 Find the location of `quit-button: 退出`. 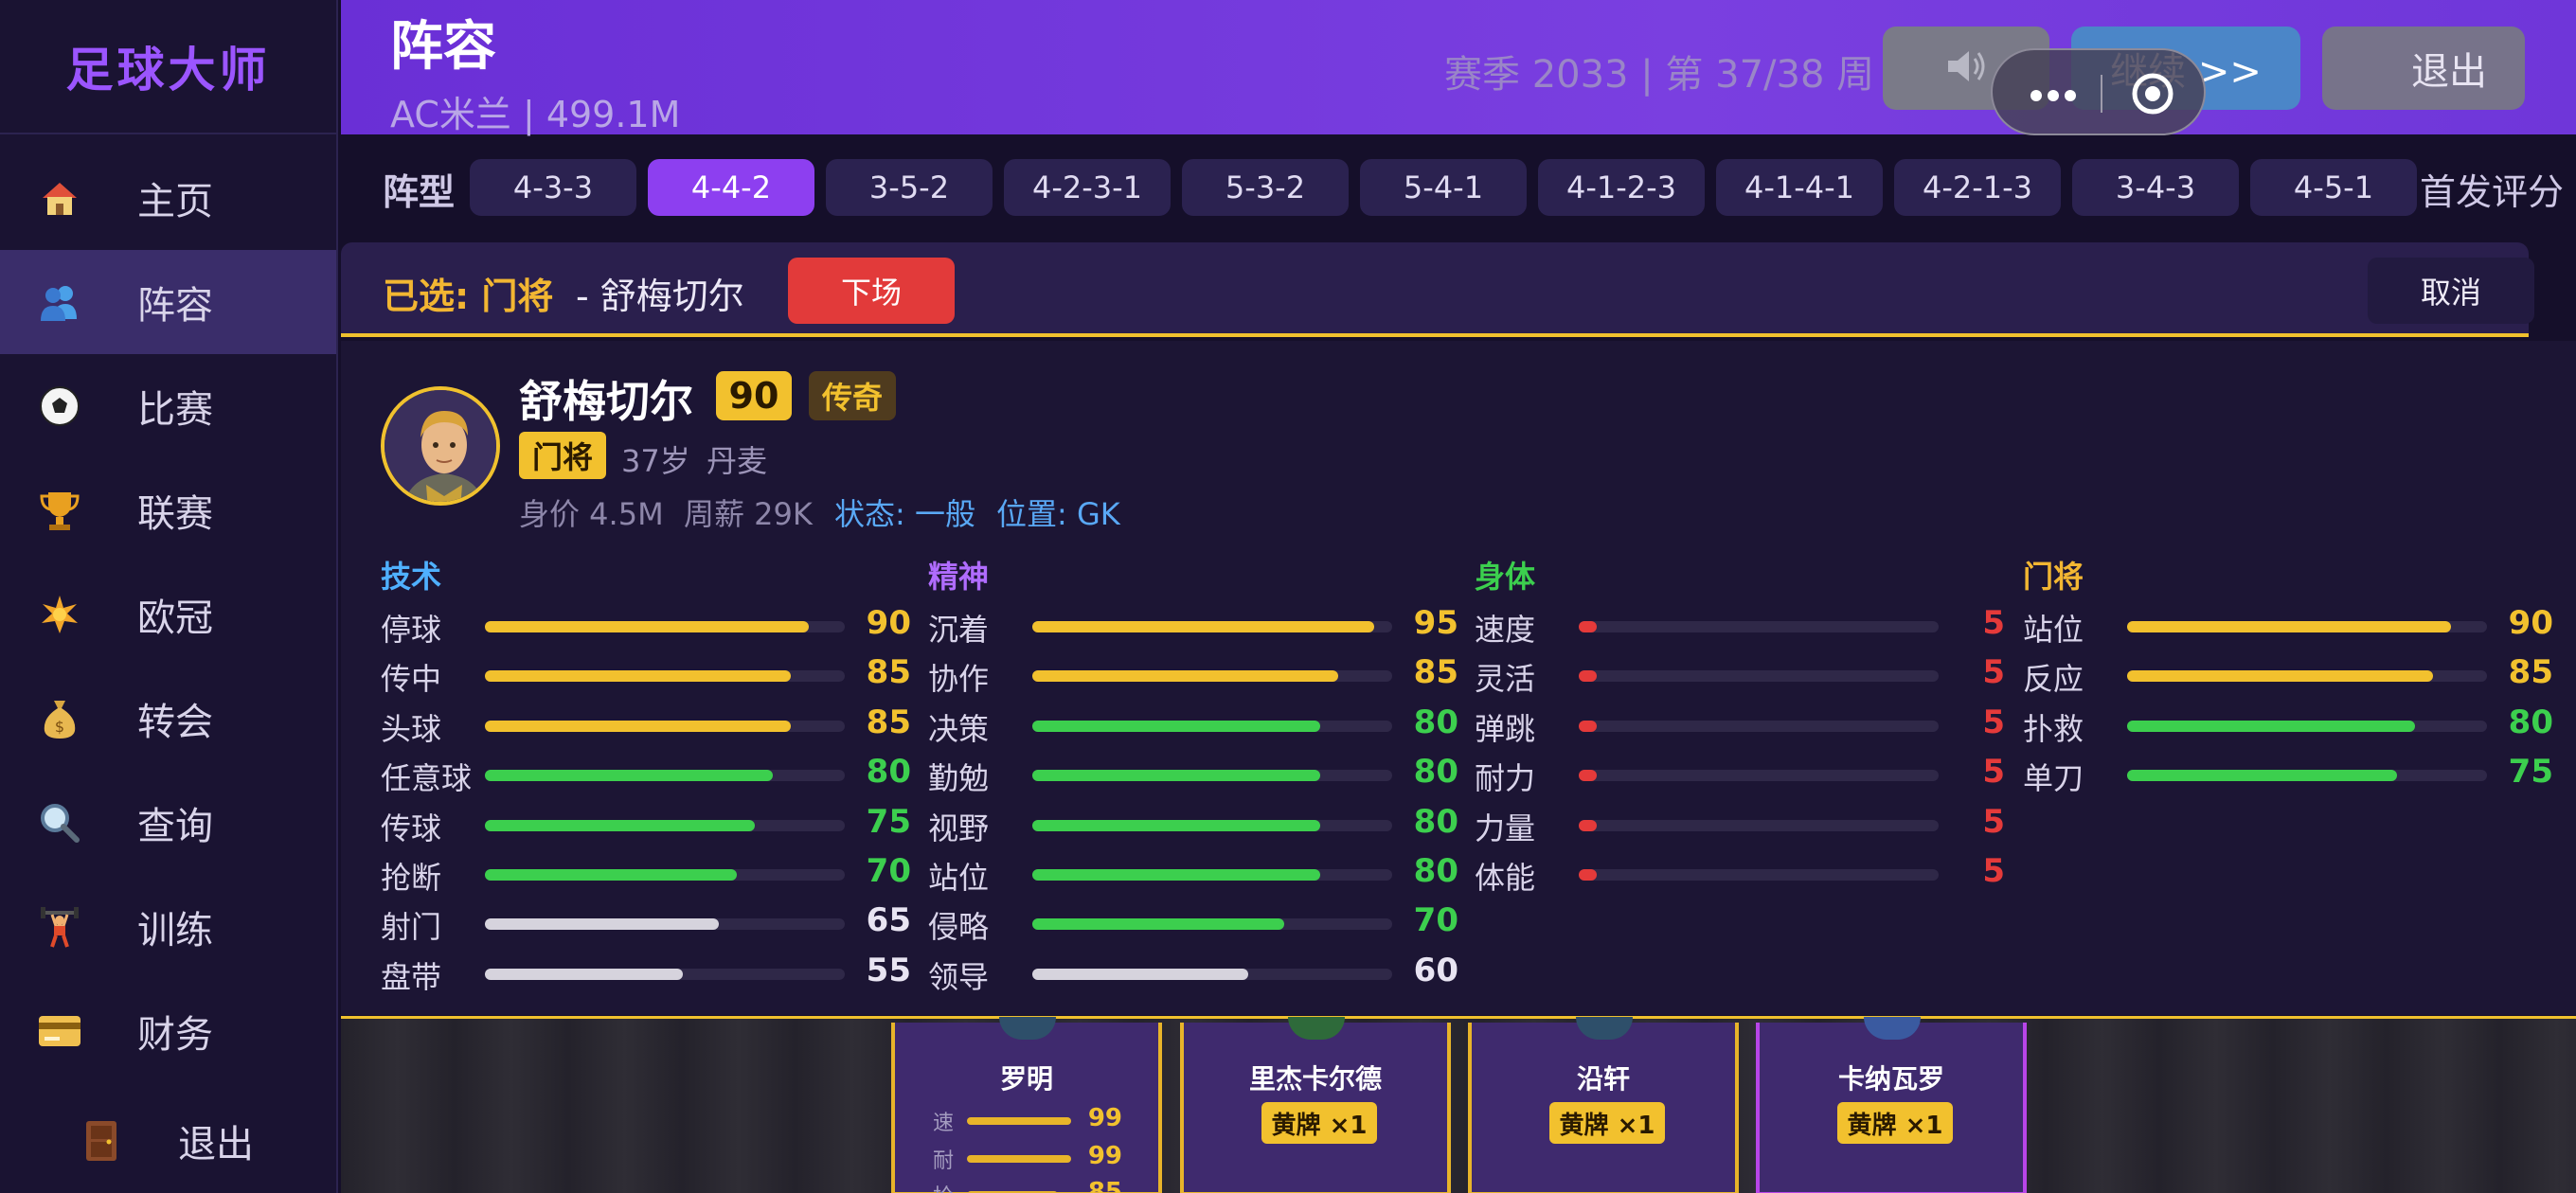

quit-button: 退出 is located at coordinates (2423, 68).